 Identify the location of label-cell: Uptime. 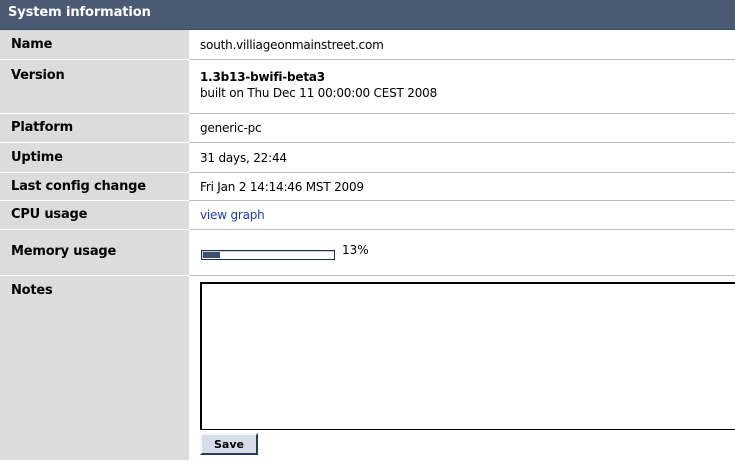
(94, 158).